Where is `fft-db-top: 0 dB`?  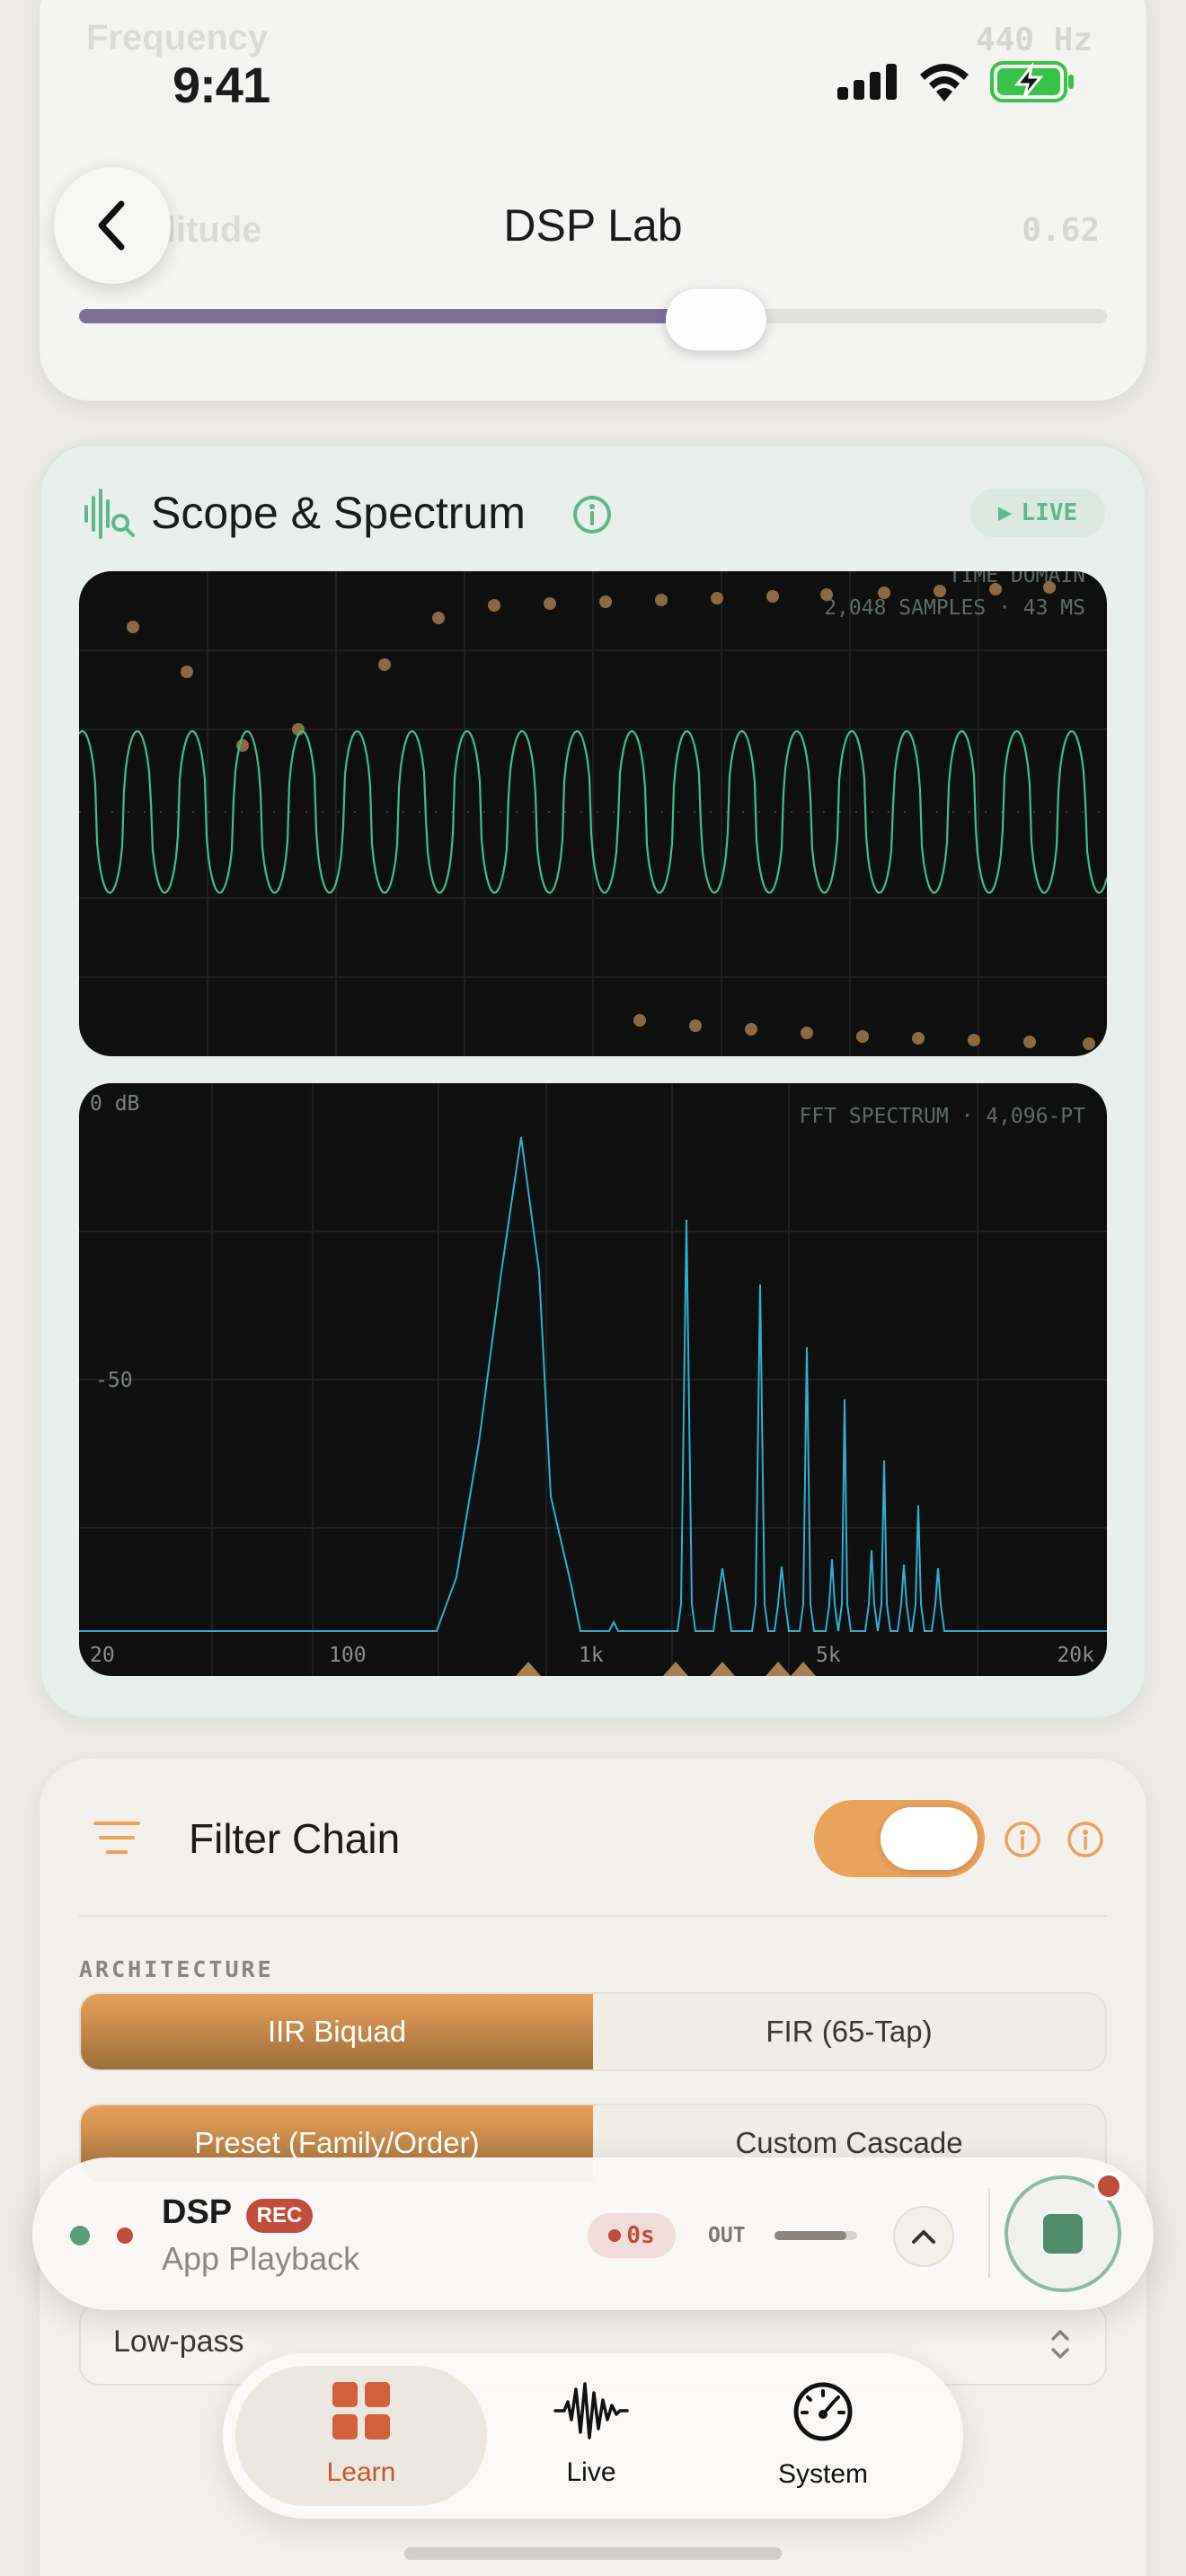 fft-db-top: 0 dB is located at coordinates (115, 1104).